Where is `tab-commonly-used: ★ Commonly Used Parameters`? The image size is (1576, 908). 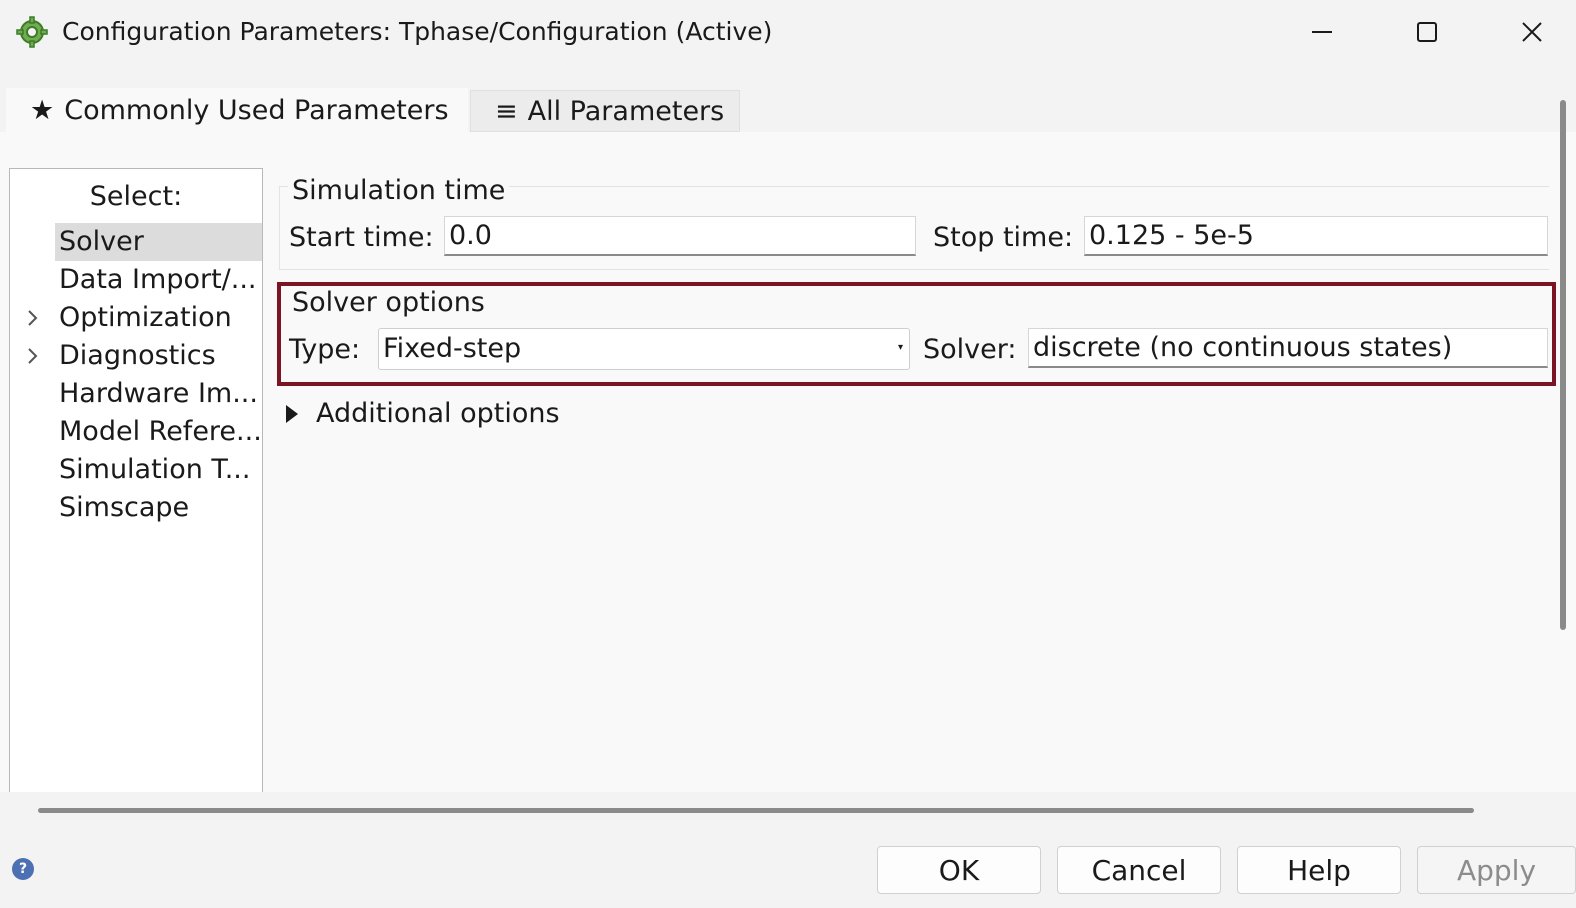 tab-commonly-used: ★ Commonly Used Parameters is located at coordinates (237, 112).